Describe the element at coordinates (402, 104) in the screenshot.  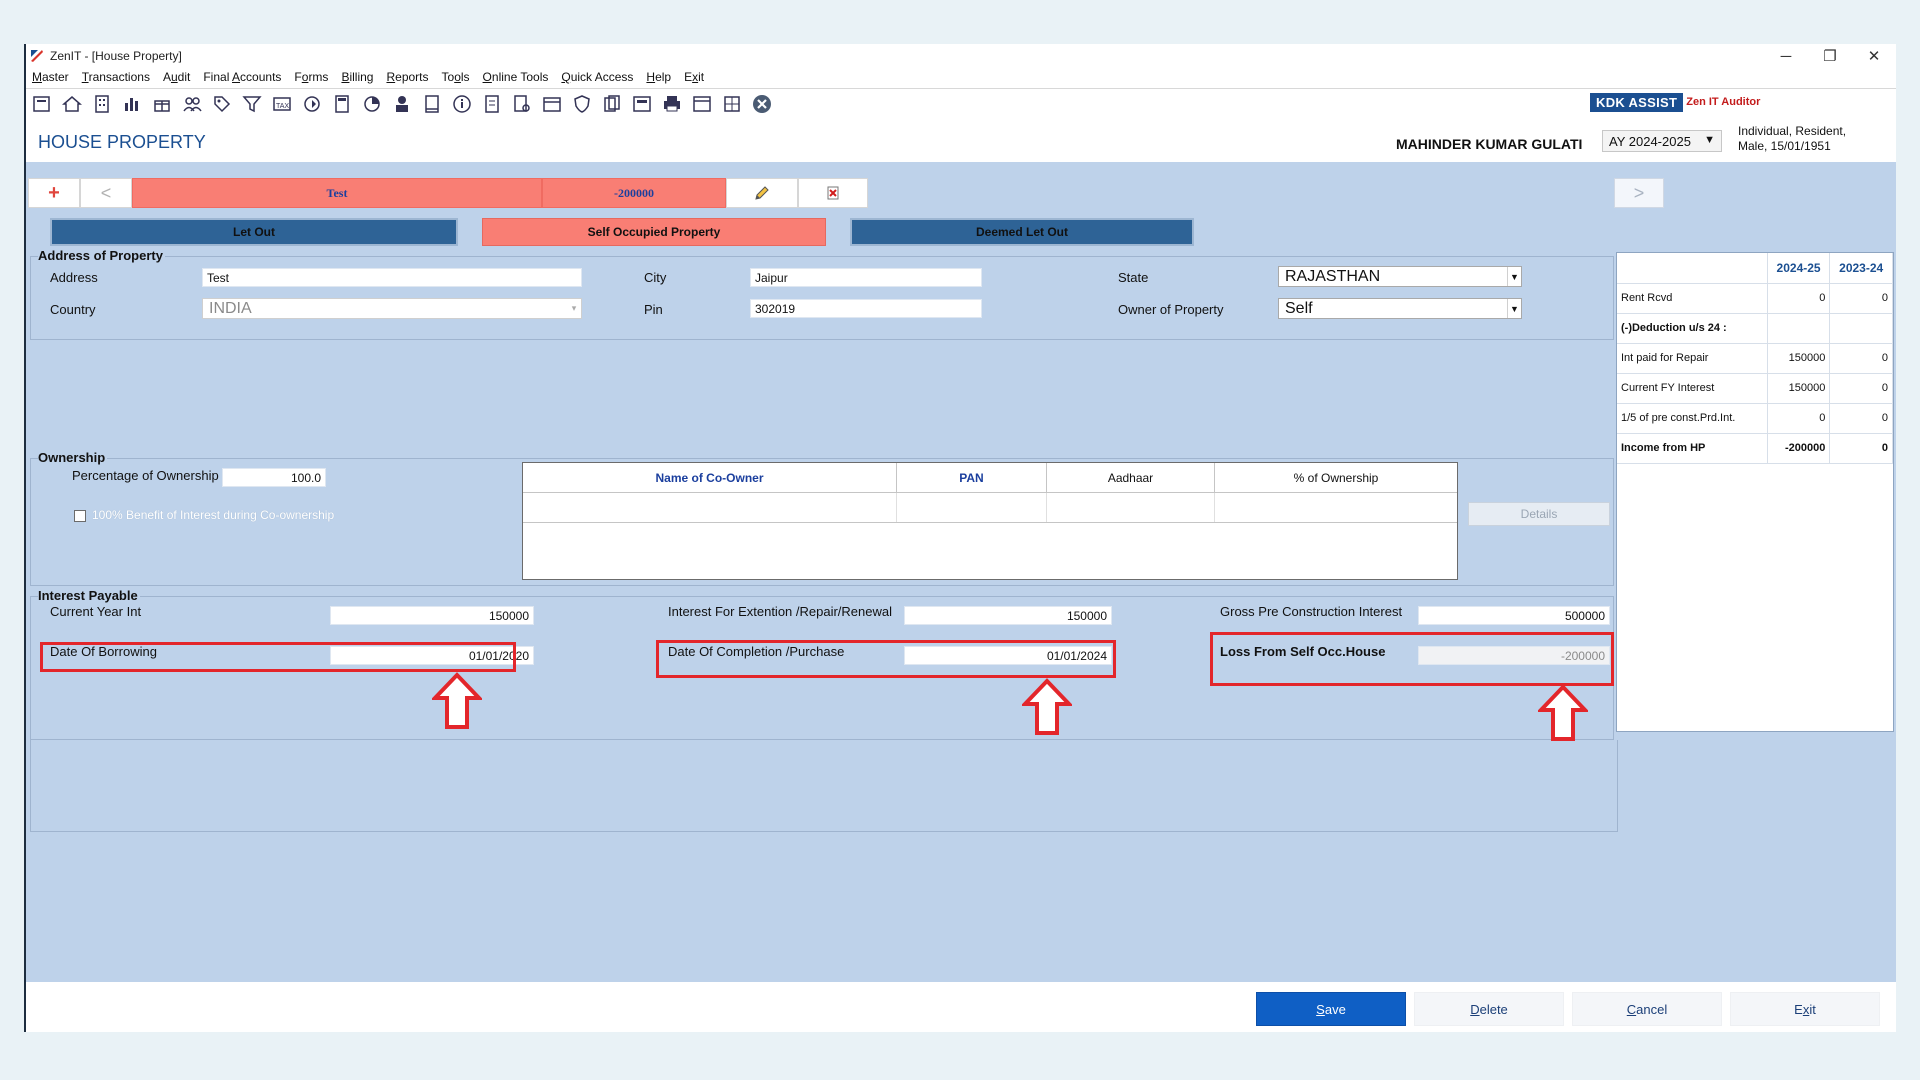
I see `pay-icon` at that location.